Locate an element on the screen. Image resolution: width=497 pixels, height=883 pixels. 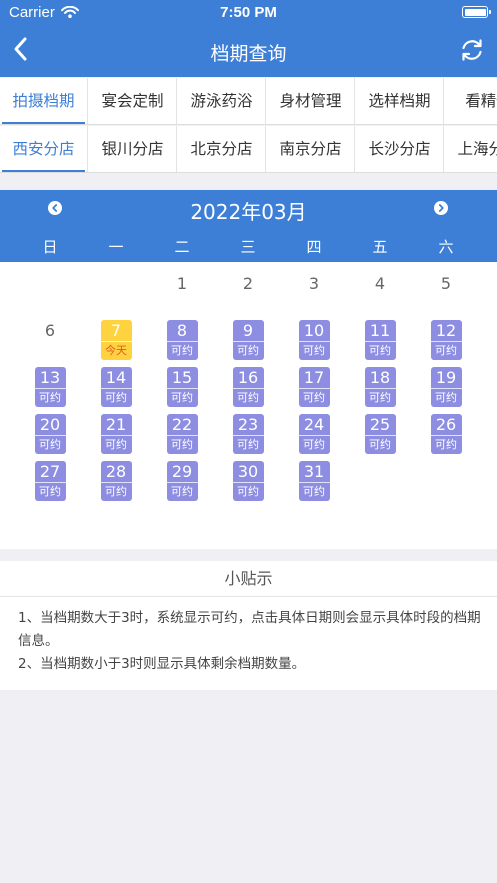
calendar-day: 5 is located at coordinates (446, 283).